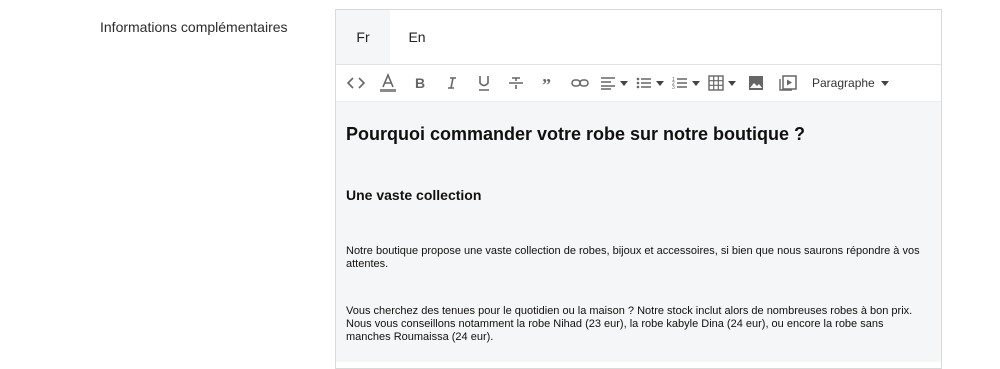 This screenshot has height=369, width=1000. I want to click on block-format-dropdown: Paragraphe, so click(850, 83).